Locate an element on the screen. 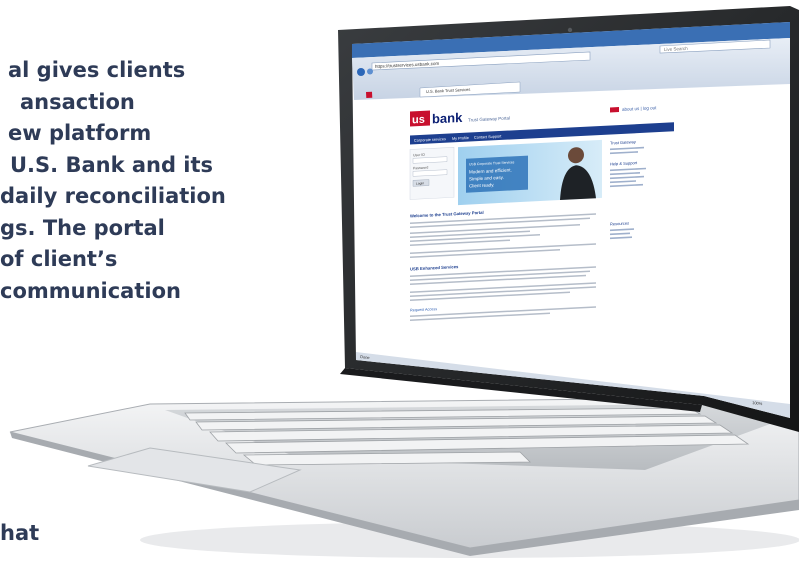 The image size is (799, 563). copy-line-7: communication is located at coordinates (90, 290).